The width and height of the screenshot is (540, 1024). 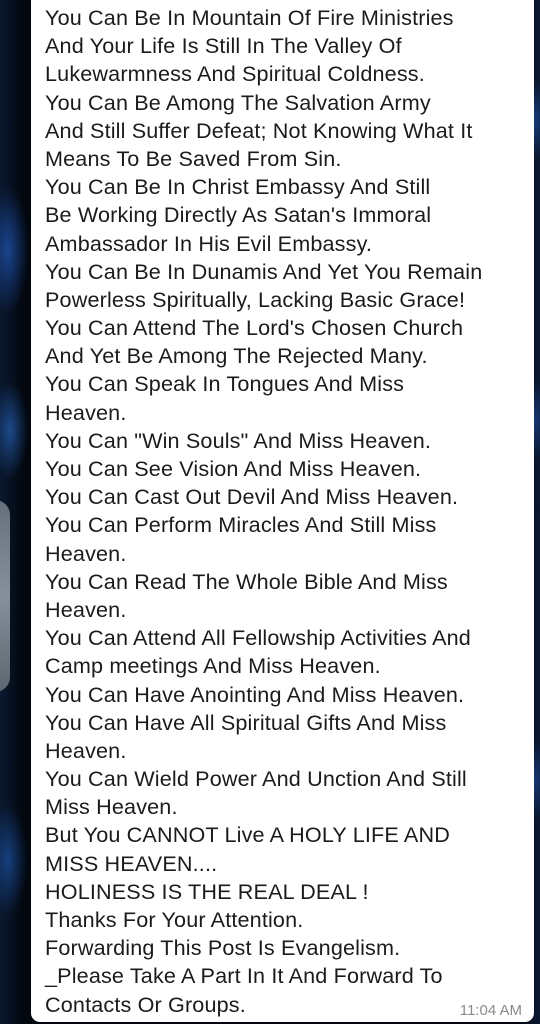 I want to click on message-line: And Yet Be Among The Rejected Many., so click(x=236, y=356).